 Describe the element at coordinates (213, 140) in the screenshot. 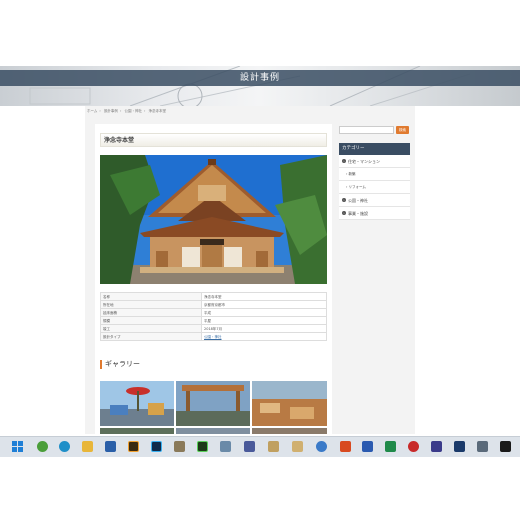

I see `post-title-bar` at that location.